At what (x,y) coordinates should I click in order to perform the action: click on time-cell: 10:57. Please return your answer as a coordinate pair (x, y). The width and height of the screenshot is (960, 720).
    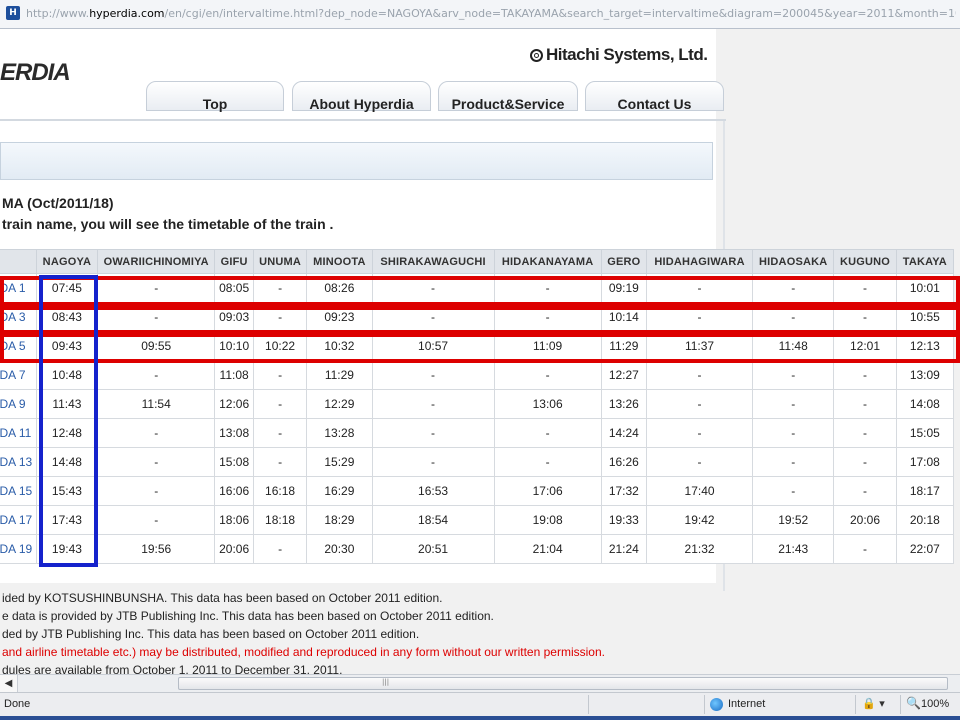
    Looking at the image, I should click on (433, 346).